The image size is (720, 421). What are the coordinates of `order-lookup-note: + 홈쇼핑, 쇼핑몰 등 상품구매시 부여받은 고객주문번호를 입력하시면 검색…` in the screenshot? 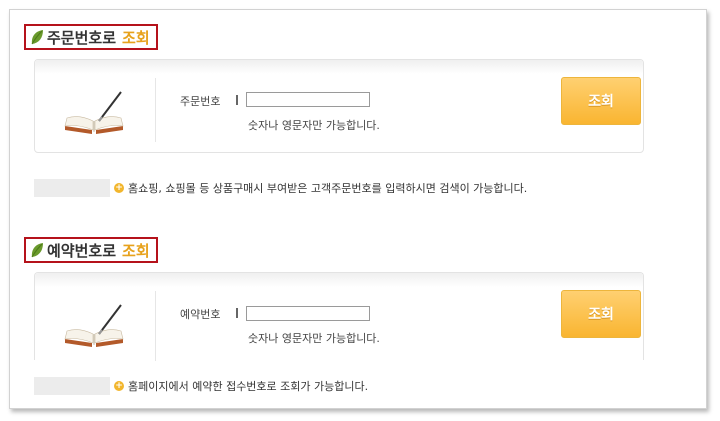 It's located at (280, 188).